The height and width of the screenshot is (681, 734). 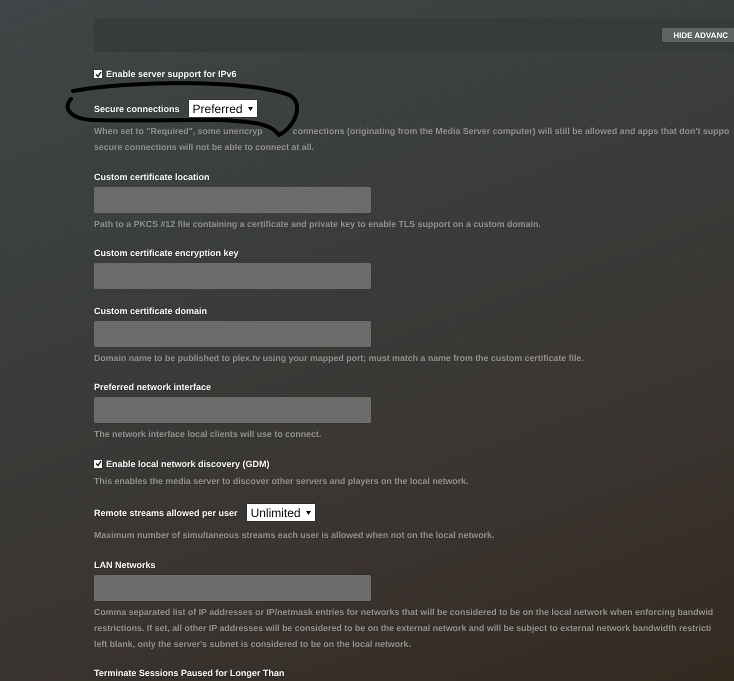 I want to click on setting-description: connections (originating from the Media Server computer) will still be allowed and apps that don't suppo, so click(x=511, y=131).